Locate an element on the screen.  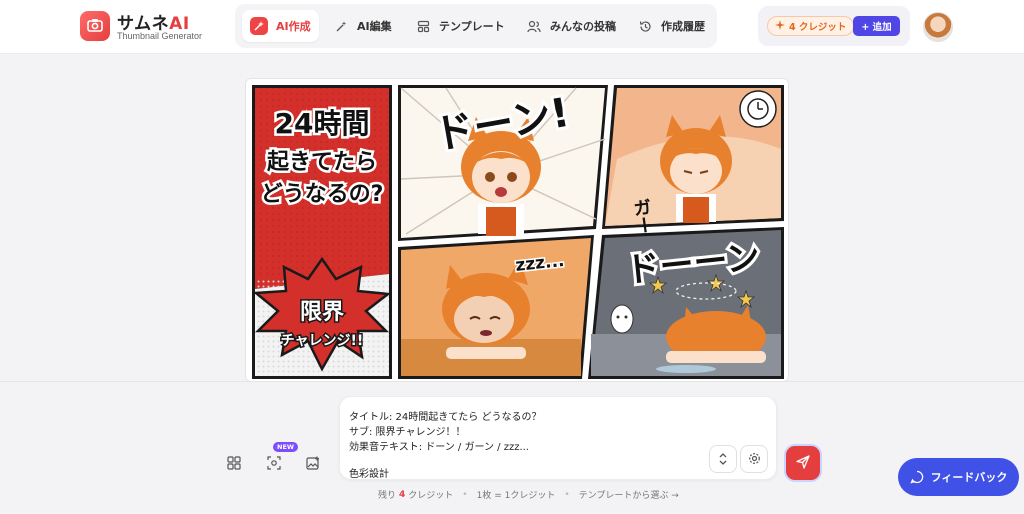
nav-ai-edit: AI編集 is located at coordinates (362, 26).